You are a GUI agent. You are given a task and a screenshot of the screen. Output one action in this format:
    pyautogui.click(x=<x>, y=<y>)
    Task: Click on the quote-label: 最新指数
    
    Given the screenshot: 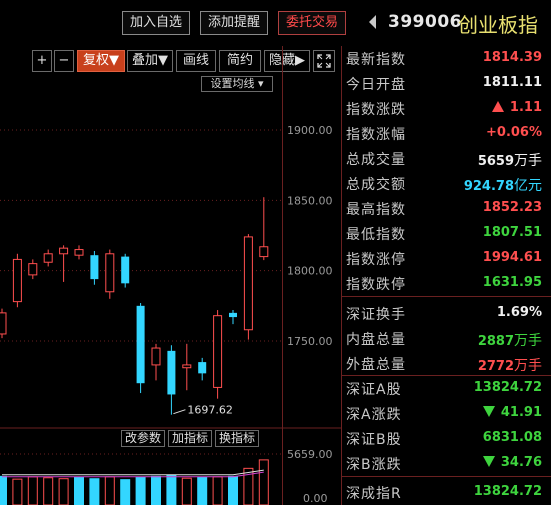 What is the action you would take?
    pyautogui.click(x=376, y=60)
    